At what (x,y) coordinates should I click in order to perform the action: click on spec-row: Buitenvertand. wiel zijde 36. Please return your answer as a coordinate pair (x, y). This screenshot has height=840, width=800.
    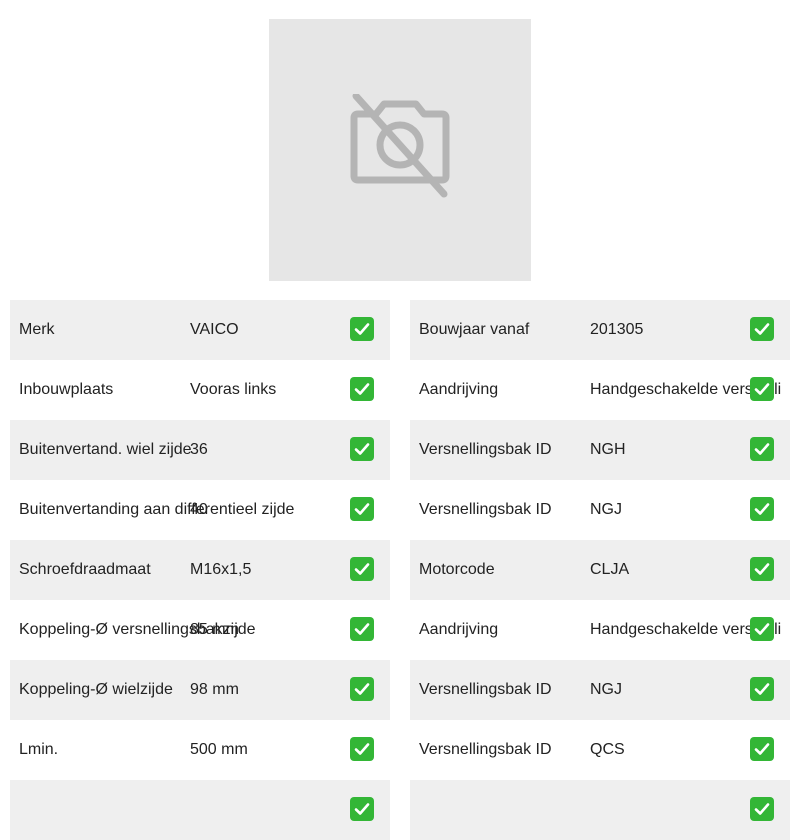
    Looking at the image, I should click on (200, 450).